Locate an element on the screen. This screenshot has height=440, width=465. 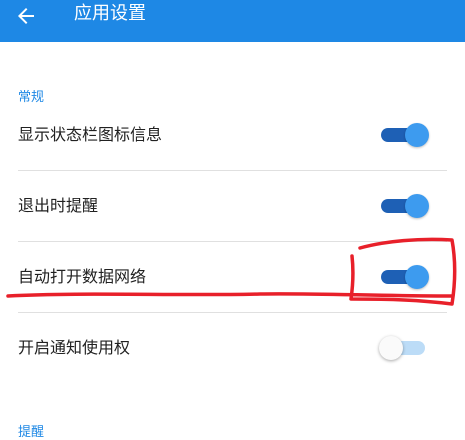
toggle-switch-auto-open-data-network is located at coordinates (404, 277).